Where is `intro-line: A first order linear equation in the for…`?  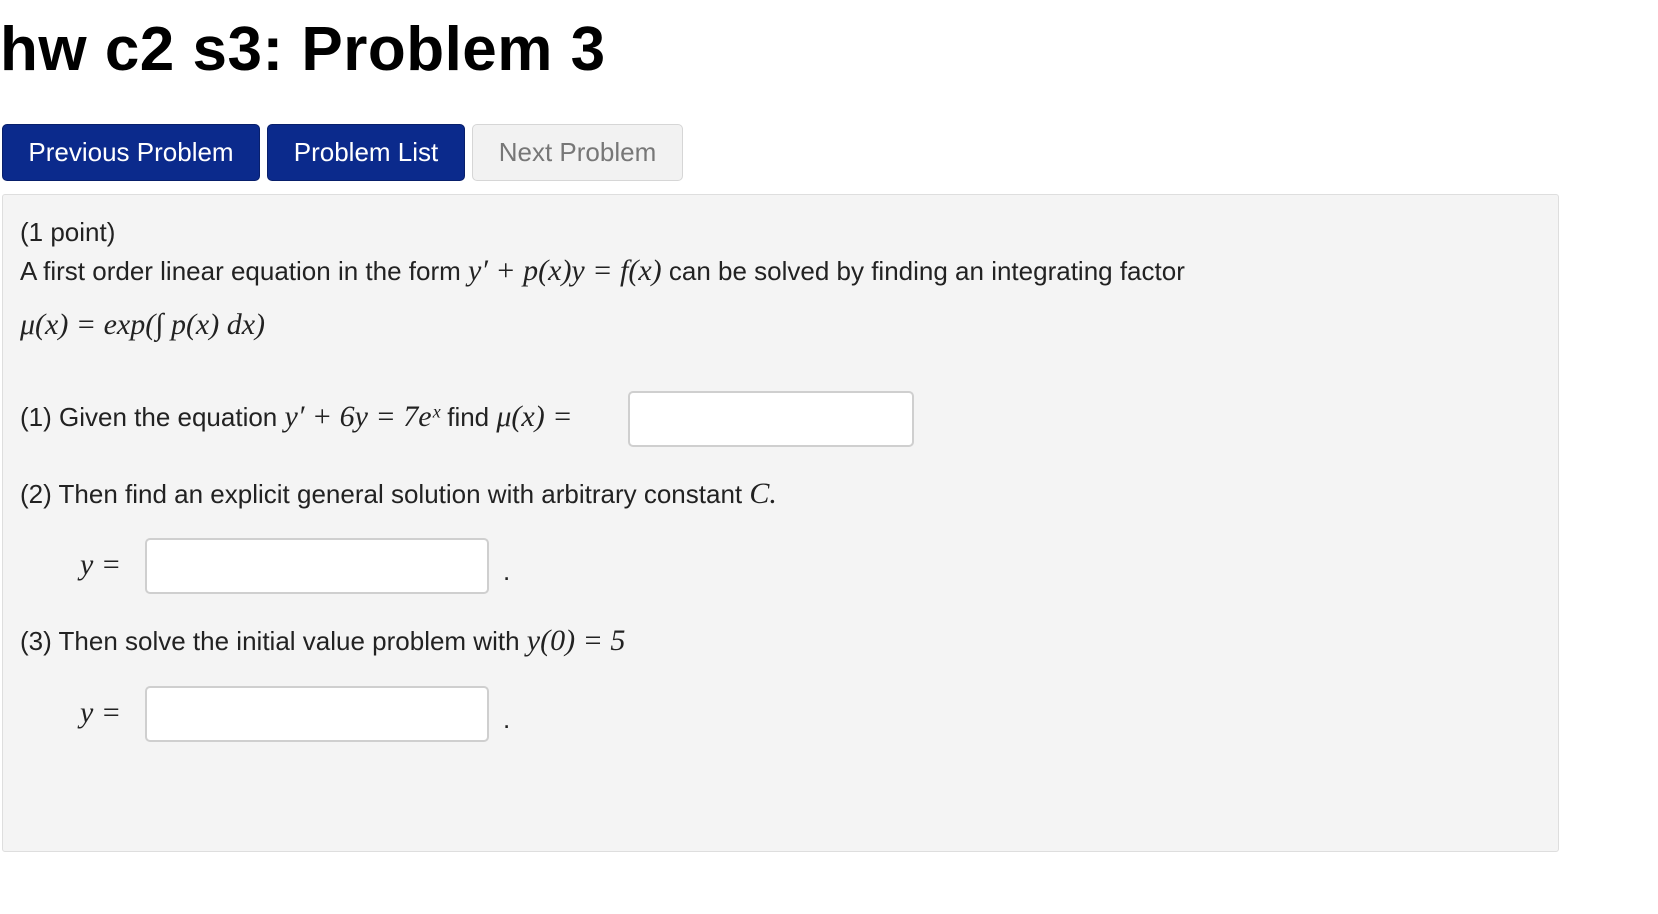 intro-line: A first order linear equation in the for… is located at coordinates (602, 271).